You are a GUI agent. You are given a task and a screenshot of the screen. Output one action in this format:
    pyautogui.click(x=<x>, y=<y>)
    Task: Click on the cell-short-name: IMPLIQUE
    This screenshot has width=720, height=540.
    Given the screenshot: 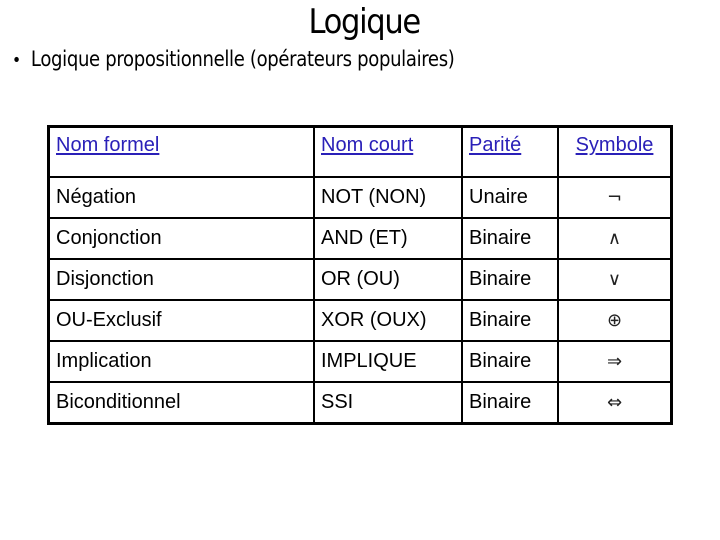 What is the action you would take?
    pyautogui.click(x=388, y=361)
    